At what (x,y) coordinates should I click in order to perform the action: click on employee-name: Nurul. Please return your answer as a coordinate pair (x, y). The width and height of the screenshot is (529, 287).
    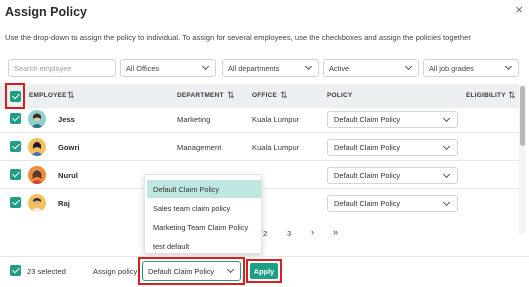
    Looking at the image, I should click on (68, 175).